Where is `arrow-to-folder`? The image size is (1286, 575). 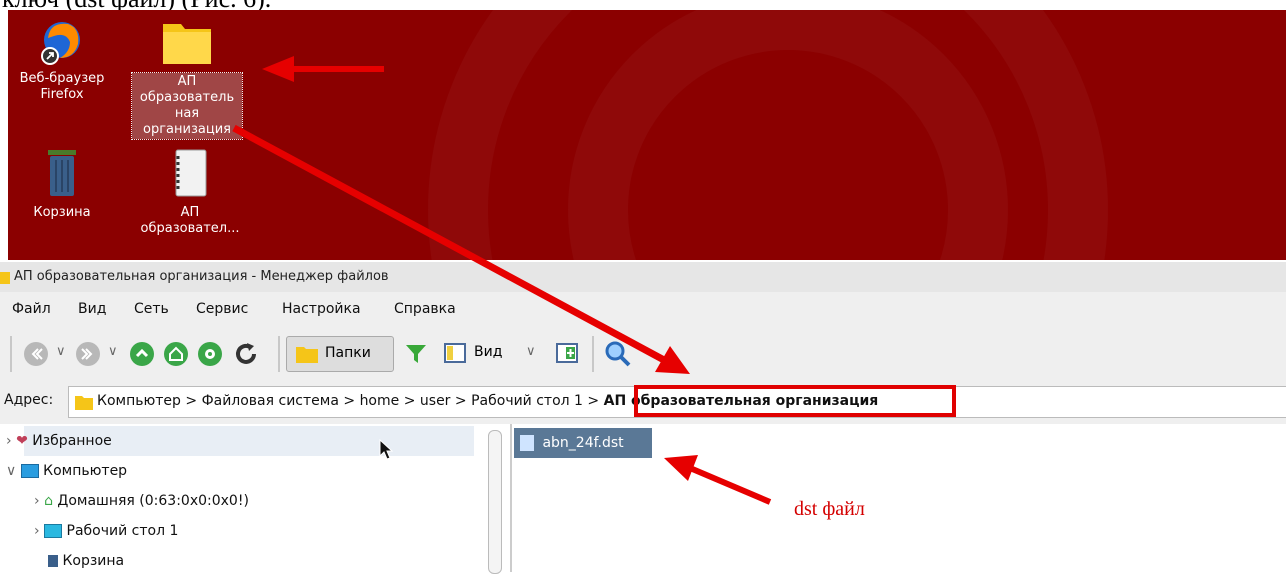 arrow-to-folder is located at coordinates (323, 69).